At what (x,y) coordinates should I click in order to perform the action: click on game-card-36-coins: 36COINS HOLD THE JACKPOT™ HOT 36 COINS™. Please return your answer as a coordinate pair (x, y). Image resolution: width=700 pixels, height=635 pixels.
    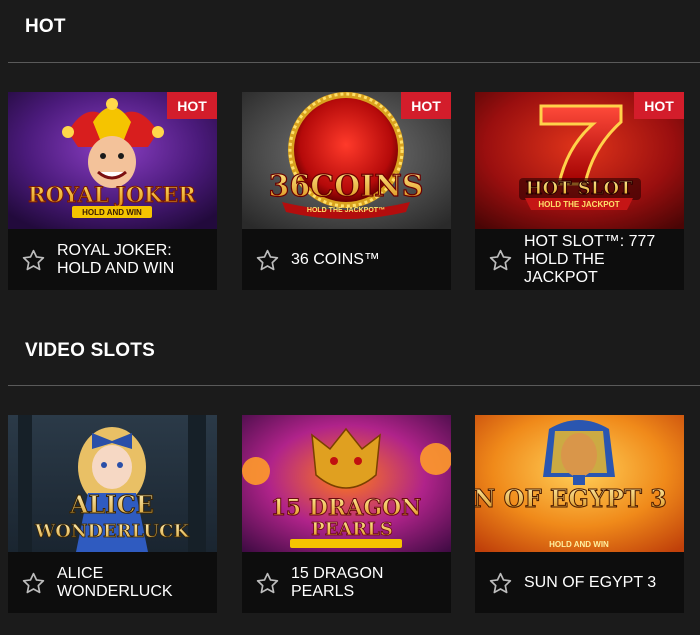
    Looking at the image, I should click on (346, 191).